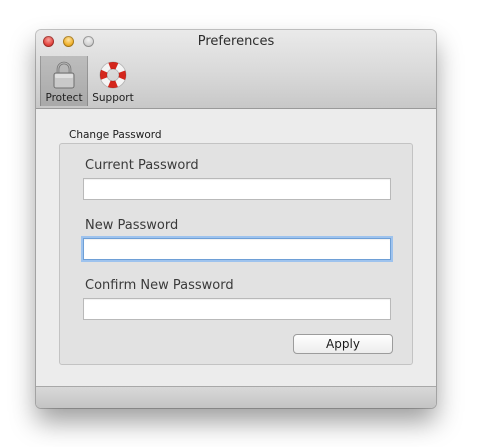  What do you see at coordinates (132, 225) in the screenshot?
I see `new-password-label: New Password` at bounding box center [132, 225].